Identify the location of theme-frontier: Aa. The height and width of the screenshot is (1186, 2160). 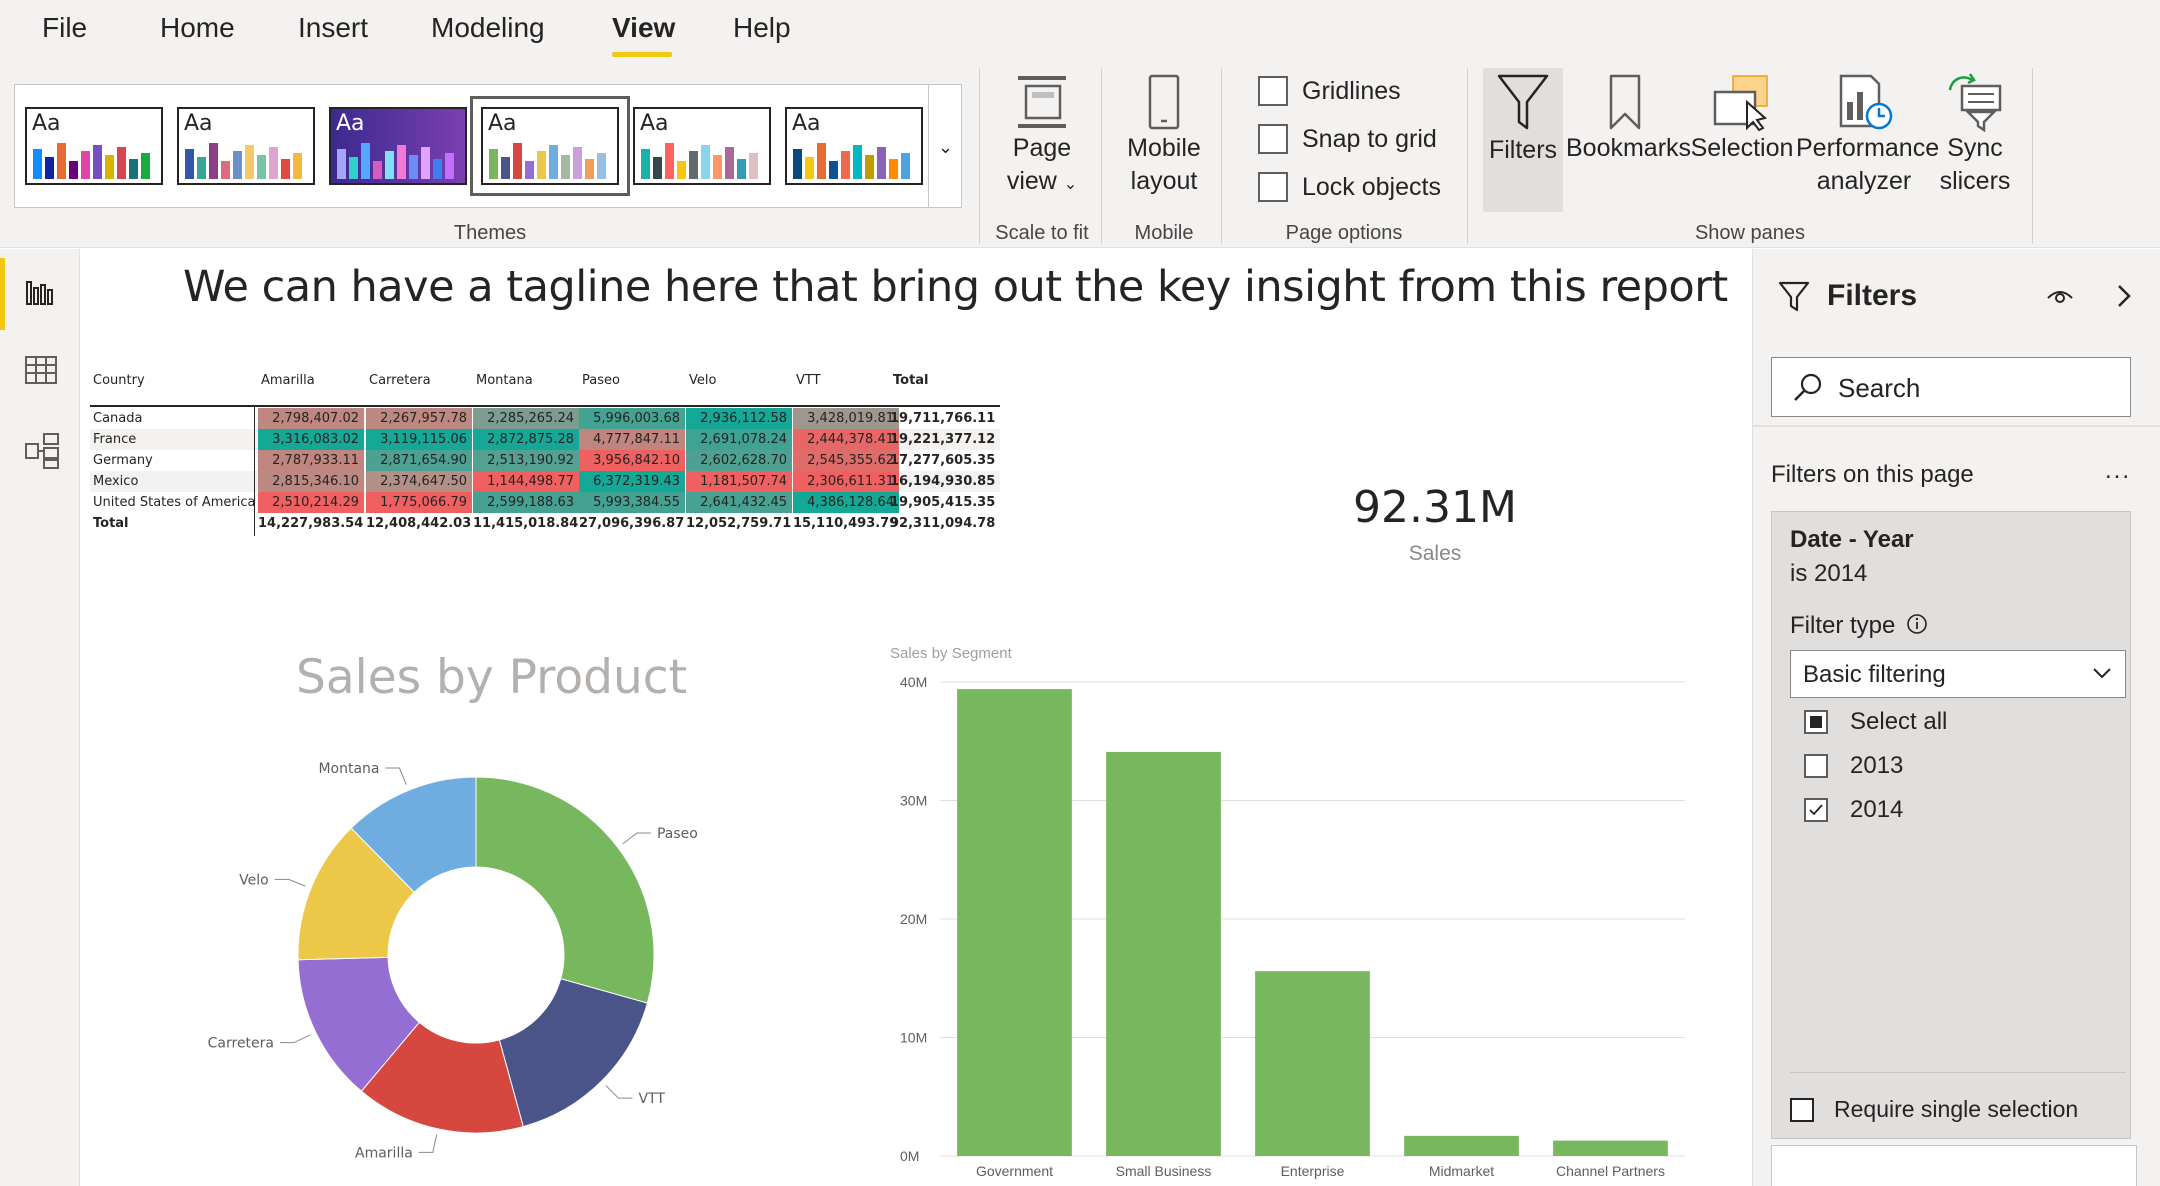
(398, 146).